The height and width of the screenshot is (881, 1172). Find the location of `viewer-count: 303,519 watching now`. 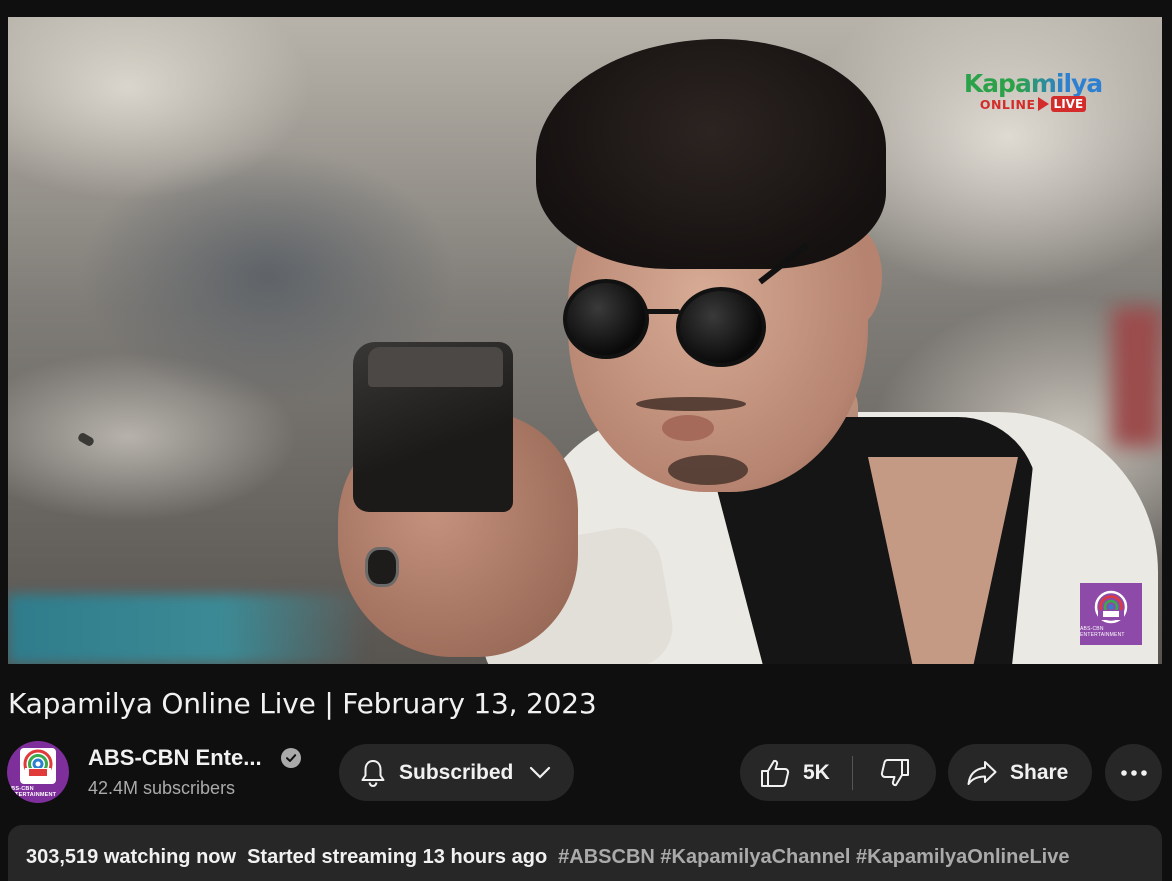

viewer-count: 303,519 watching now is located at coordinates (131, 857).